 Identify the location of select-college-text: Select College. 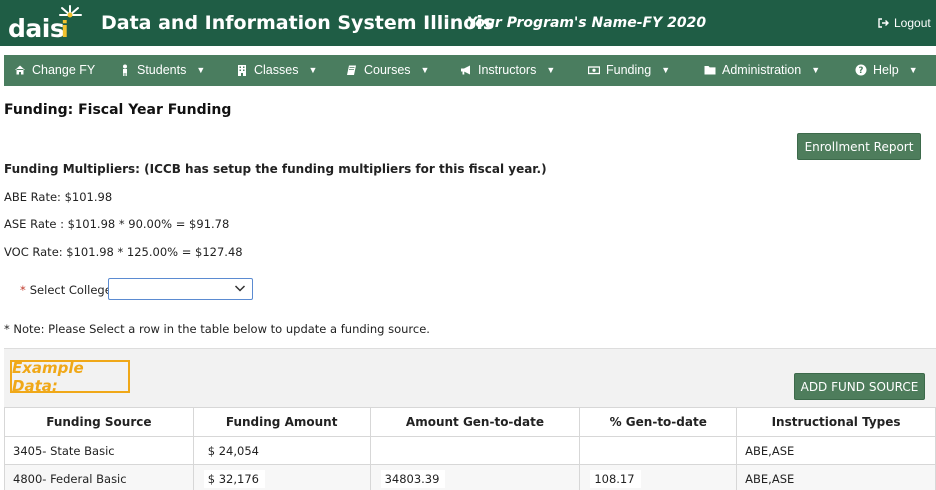
(70, 290).